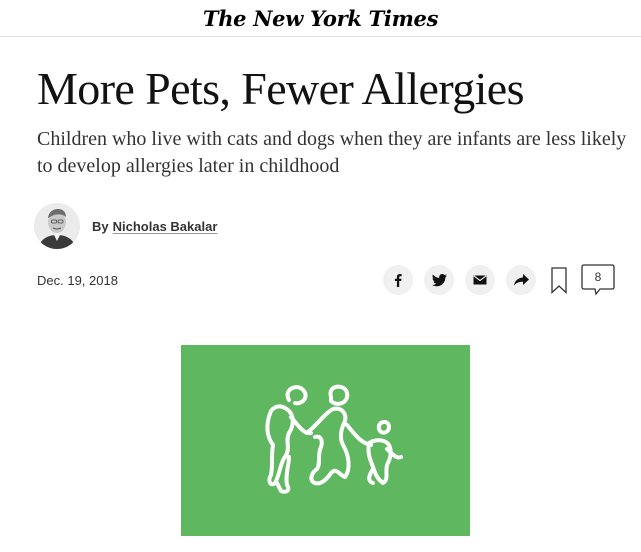 The height and width of the screenshot is (552, 641). I want to click on article-meta-row: Dec. 19, 2018 8, so click(326, 280).